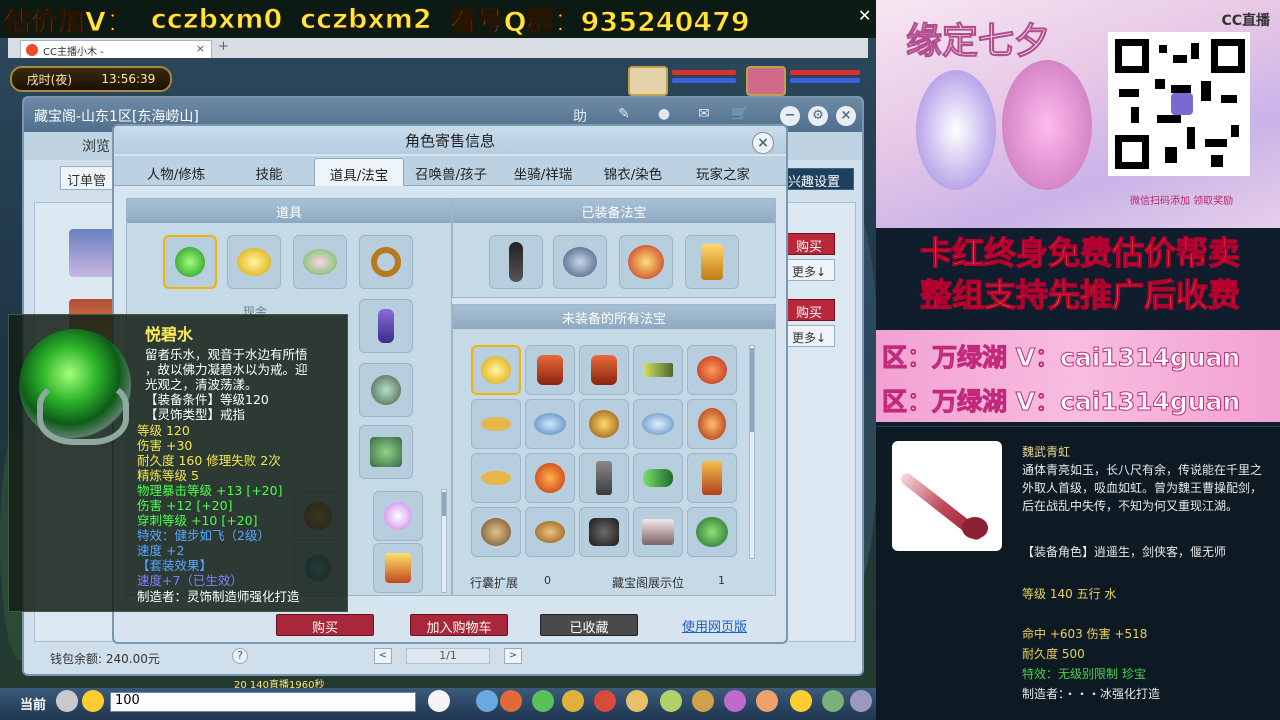  What do you see at coordinates (359, 172) in the screenshot?
I see `tab-items: 道具/法宝` at bounding box center [359, 172].